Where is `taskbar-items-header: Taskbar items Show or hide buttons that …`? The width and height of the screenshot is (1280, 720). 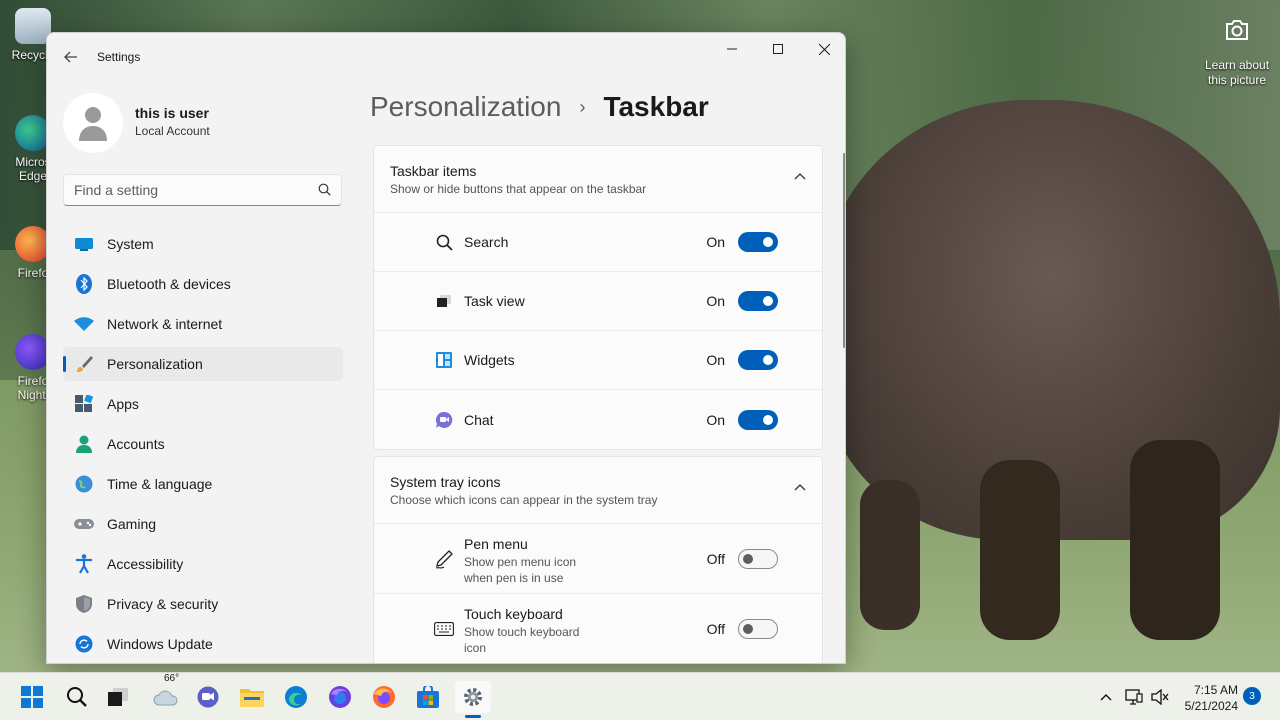 taskbar-items-header: Taskbar items Show or hide buttons that … is located at coordinates (598, 179).